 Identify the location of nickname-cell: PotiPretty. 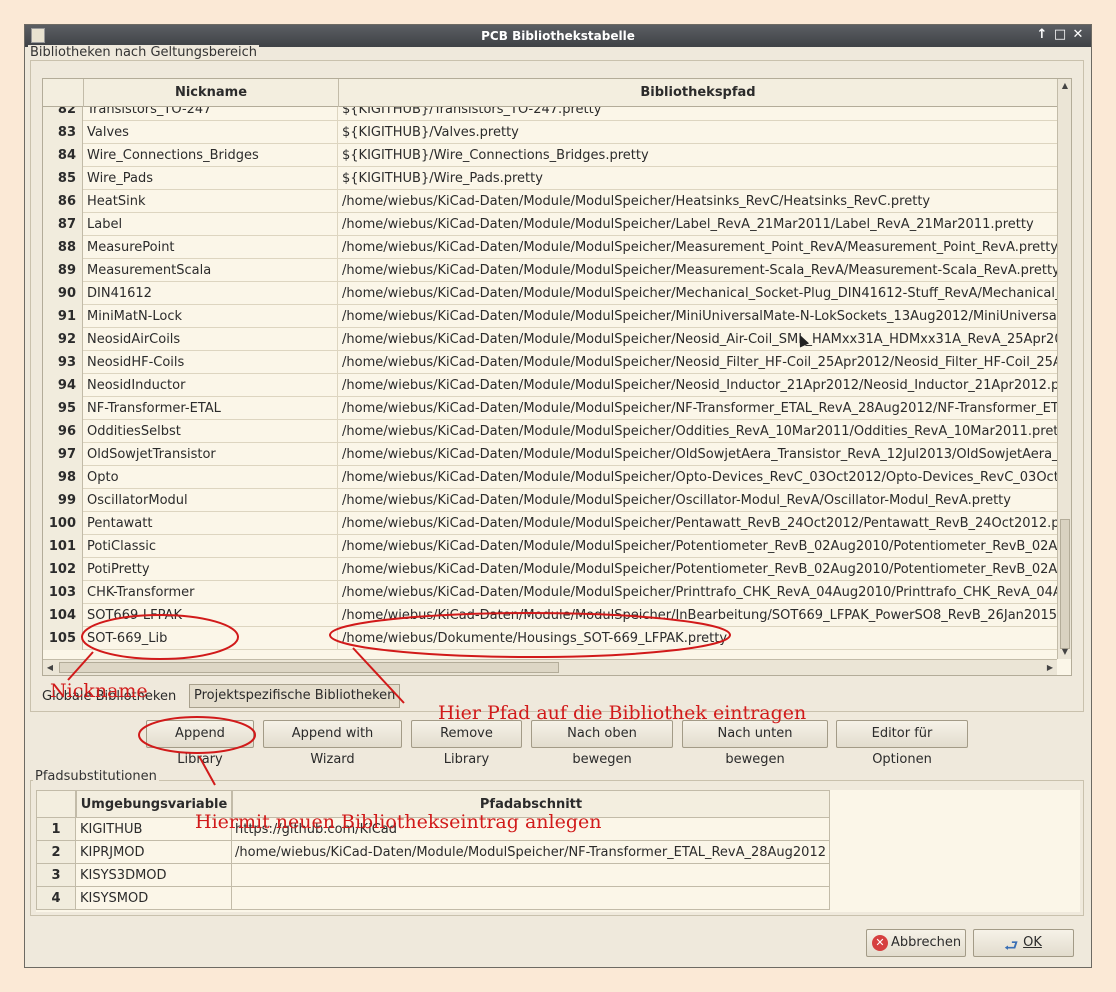
(211, 569).